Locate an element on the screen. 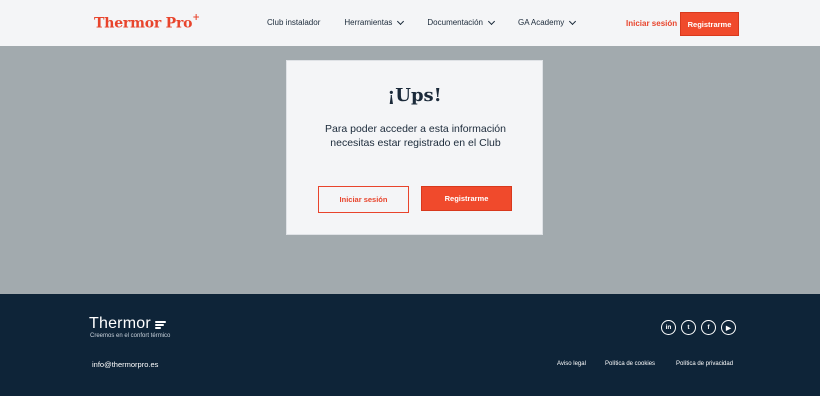  social-links: in t f ▶ is located at coordinates (701, 327).